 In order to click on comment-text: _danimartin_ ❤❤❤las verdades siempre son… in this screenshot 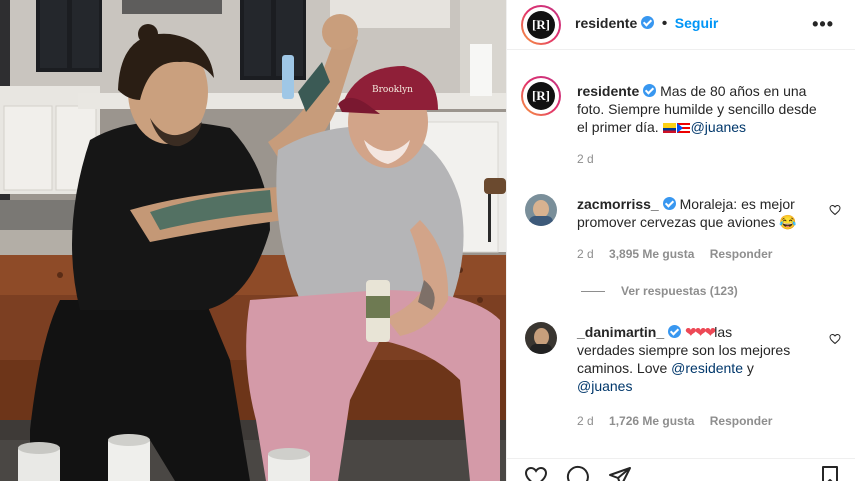, I will do `click(702, 359)`.